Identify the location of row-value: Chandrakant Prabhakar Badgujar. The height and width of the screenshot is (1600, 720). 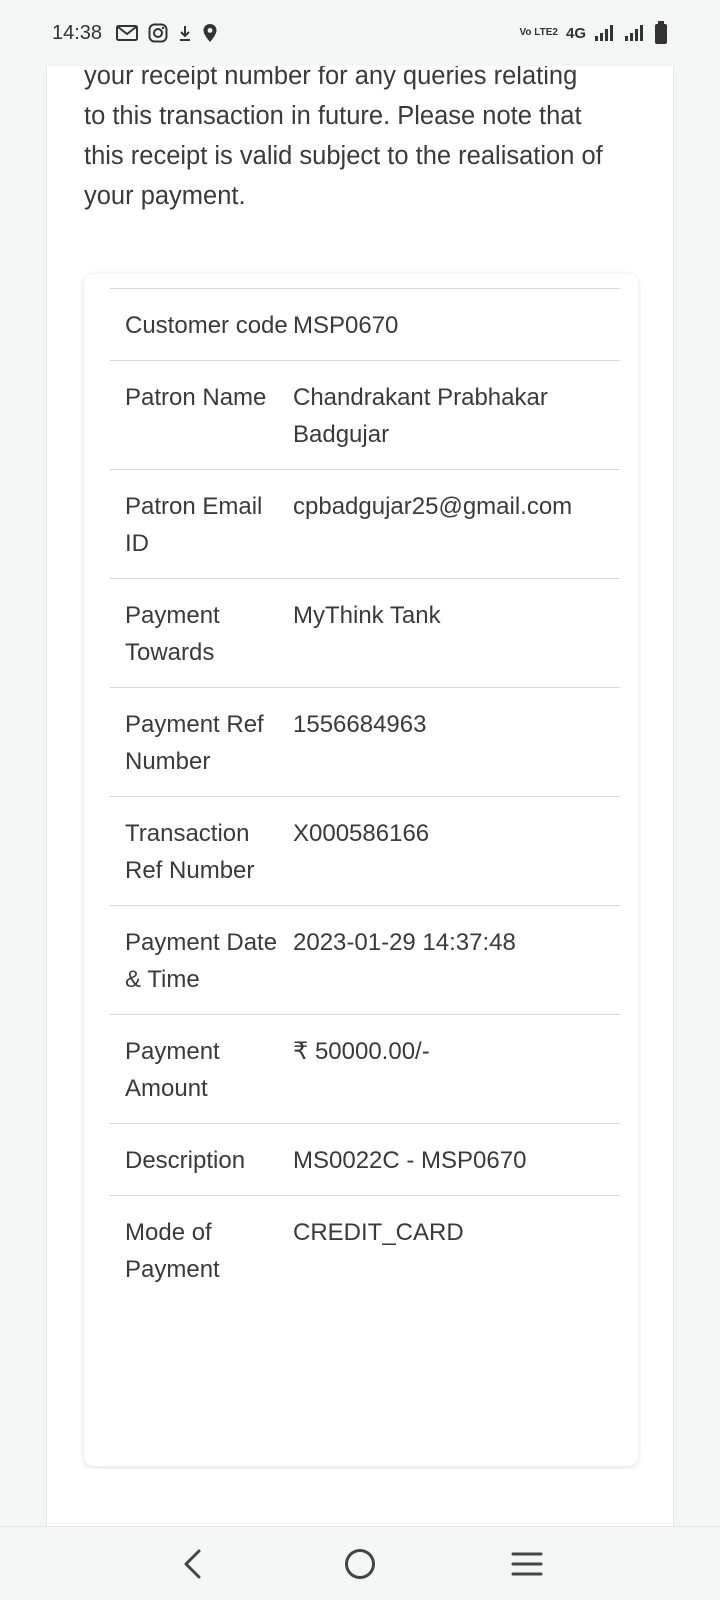
(420, 416).